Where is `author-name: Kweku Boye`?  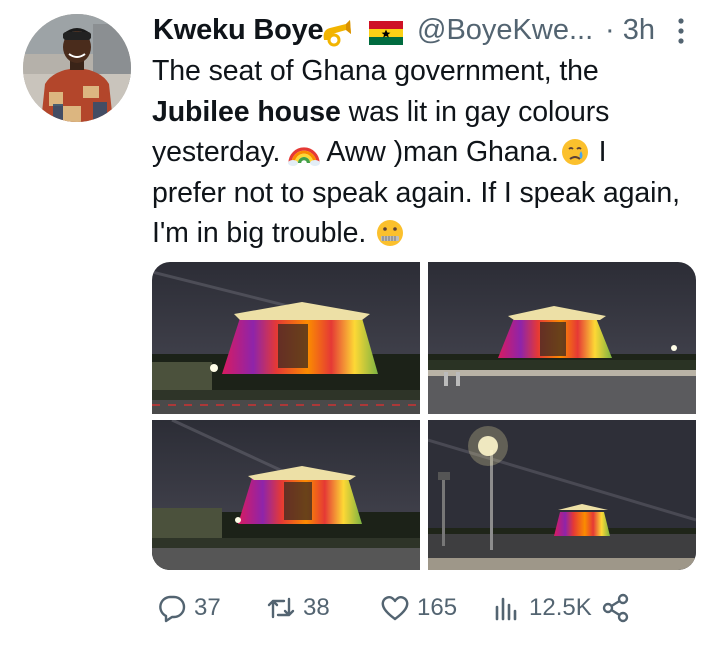 author-name: Kweku Boye is located at coordinates (238, 30).